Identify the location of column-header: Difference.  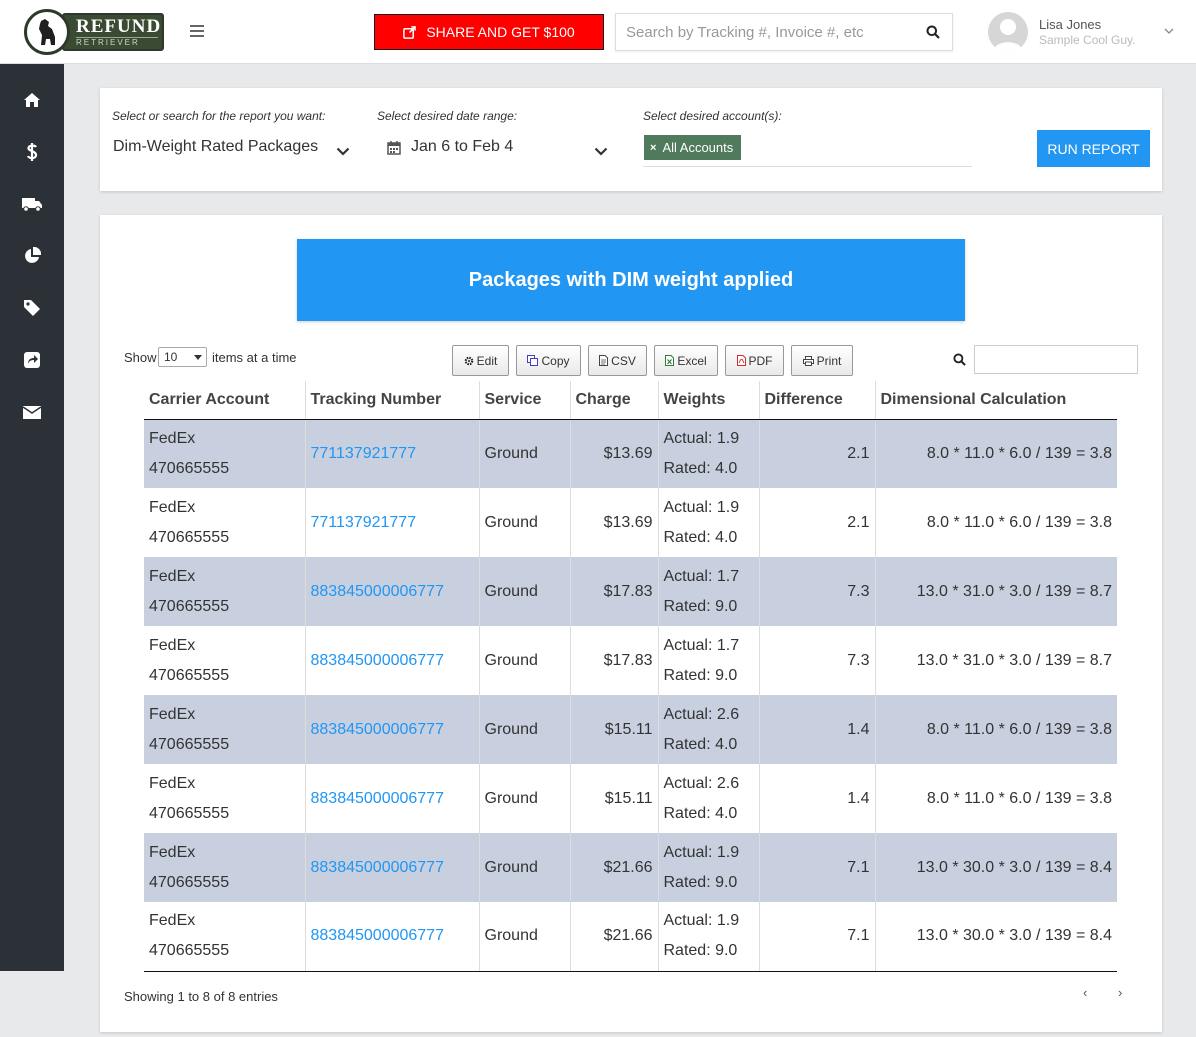
(817, 400).